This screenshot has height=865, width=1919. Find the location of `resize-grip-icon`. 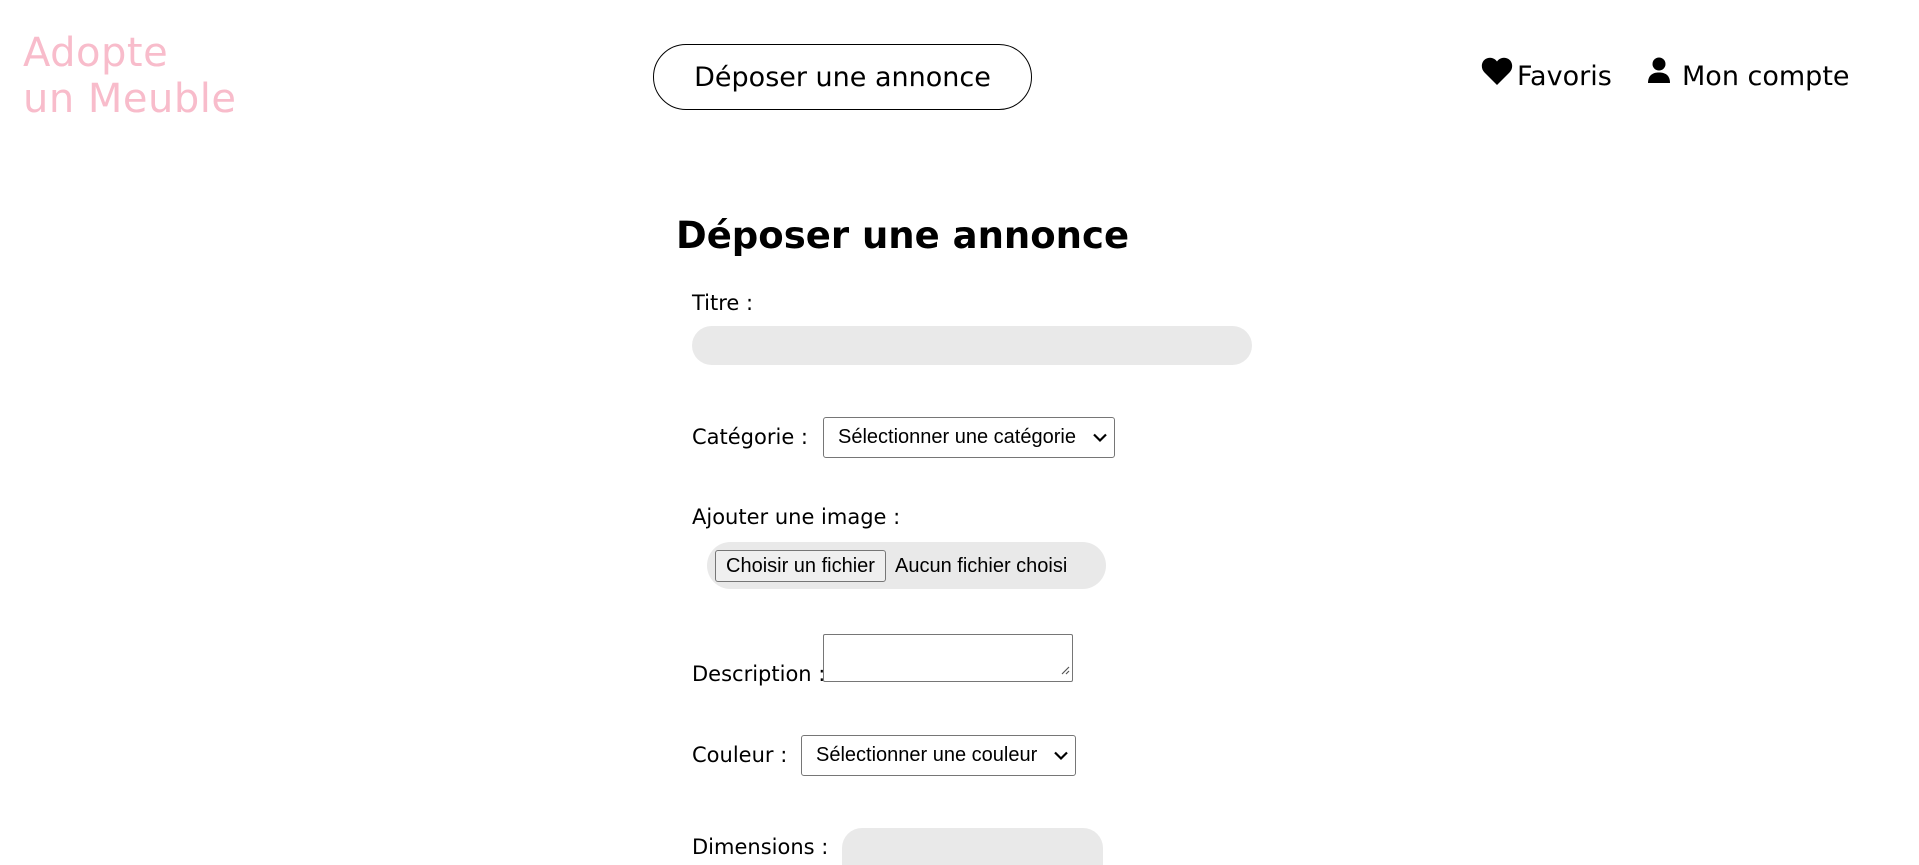

resize-grip-icon is located at coordinates (1065, 669).